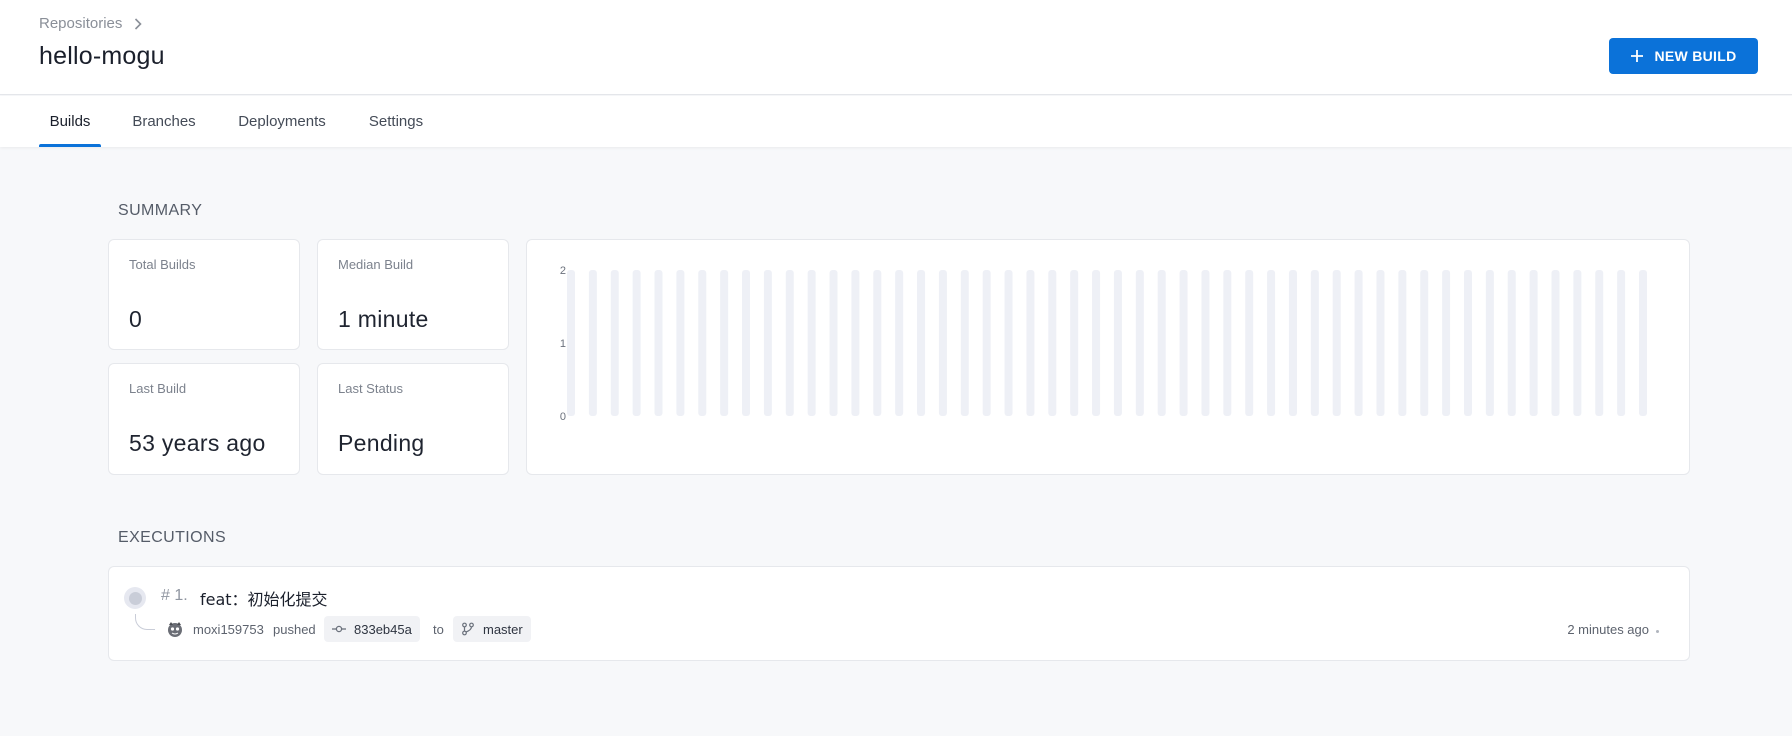 This screenshot has height=736, width=1792. I want to click on page-header: Repositories hello-mogu NEW BUILD, so click(896, 47).